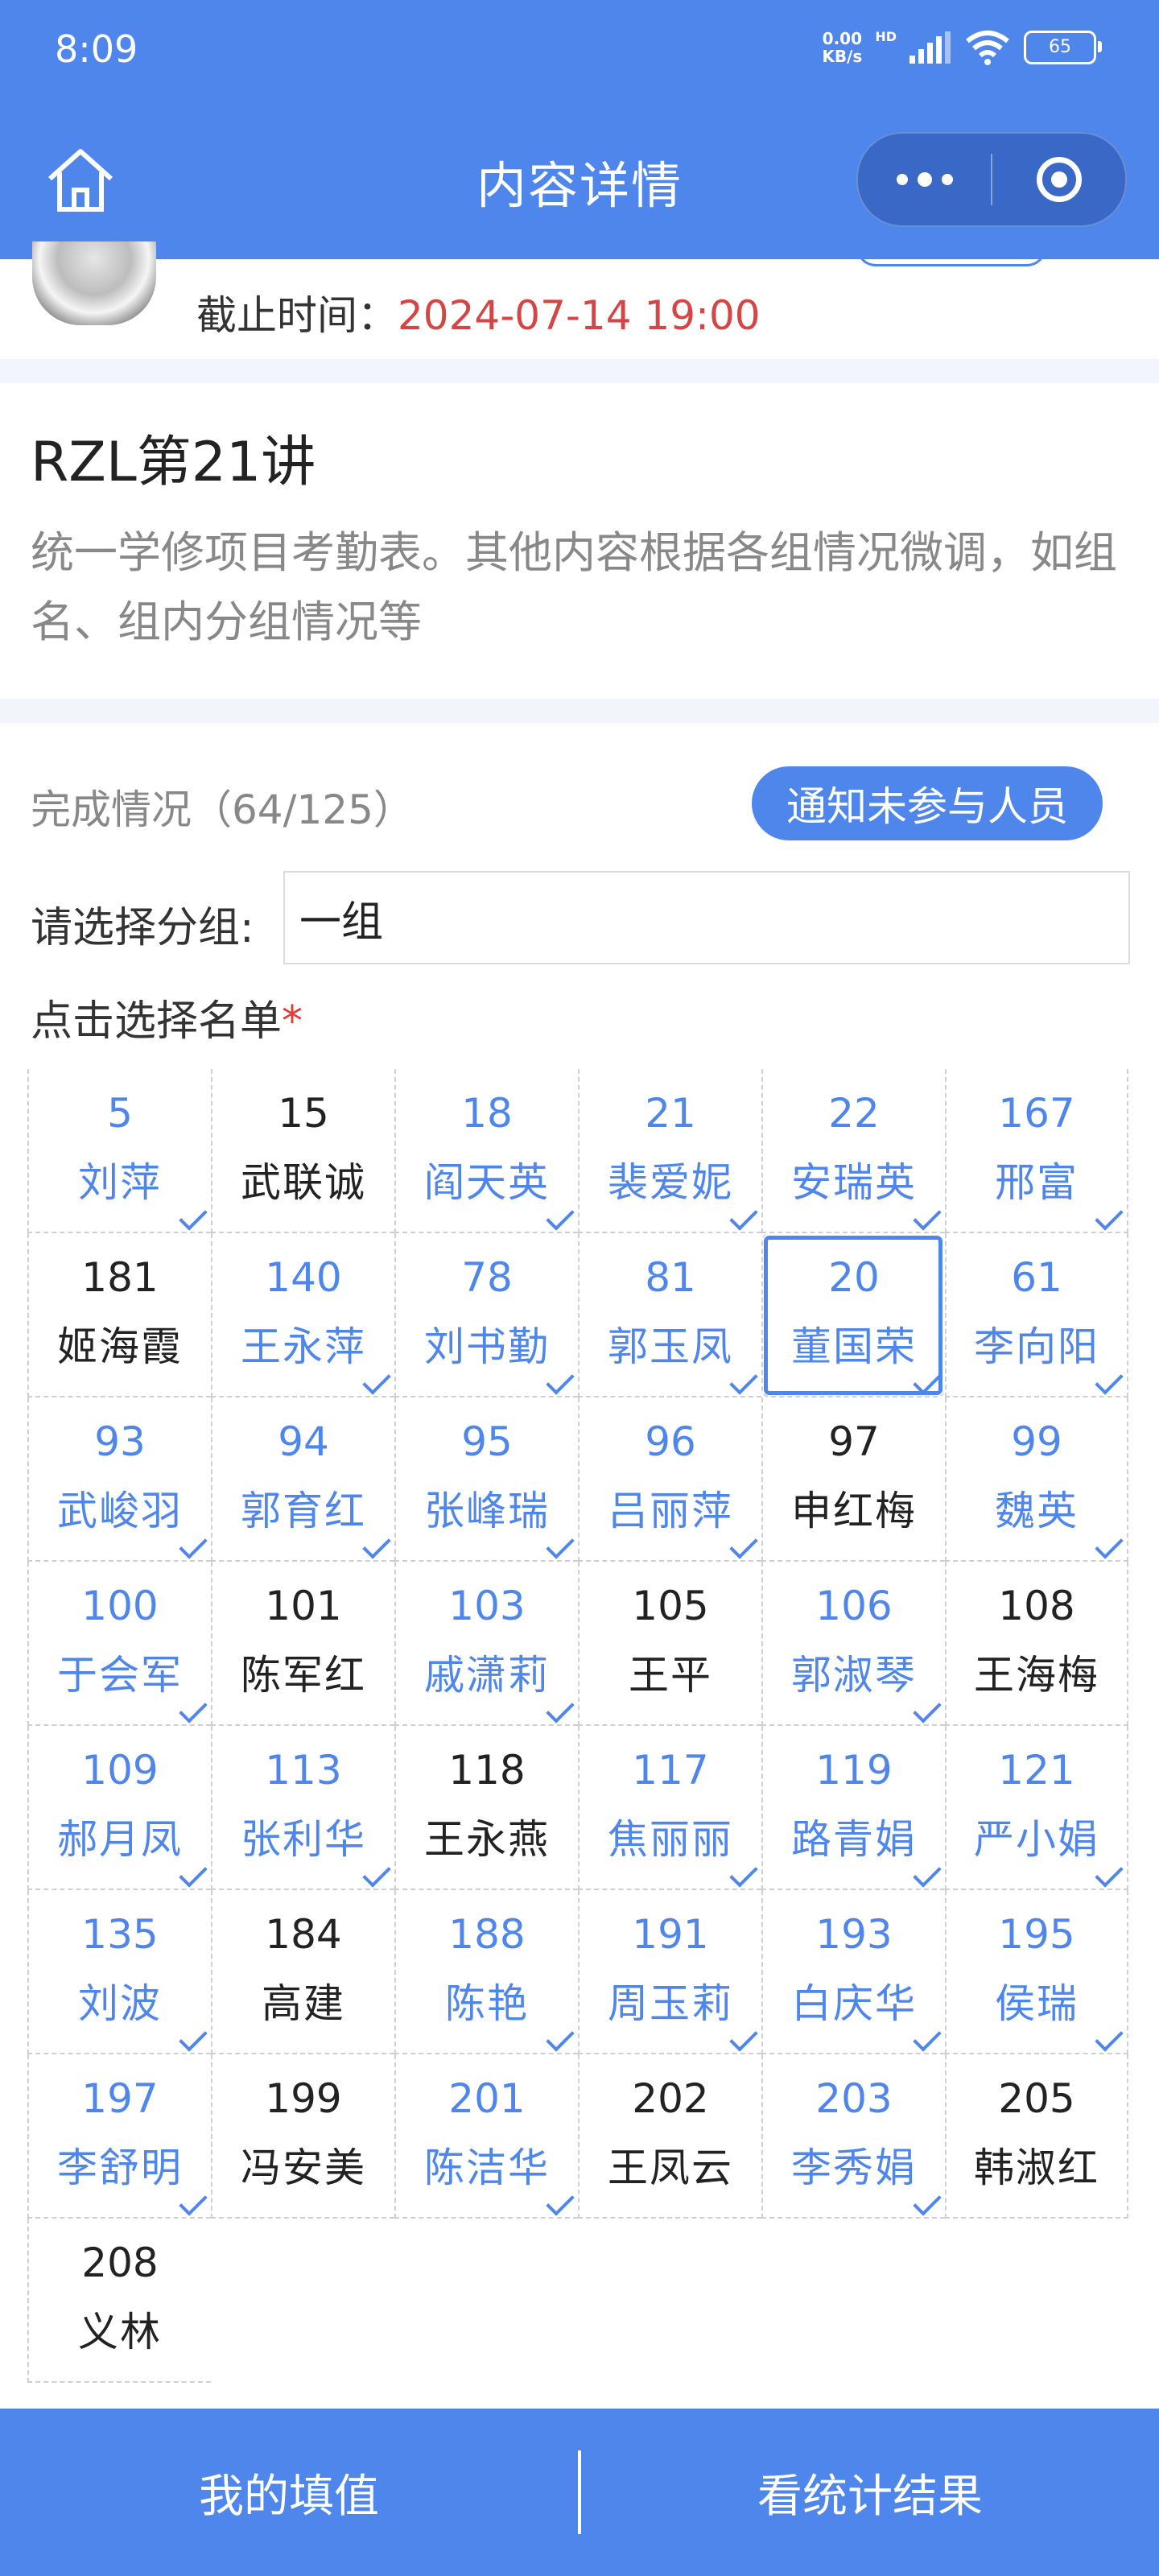 This screenshot has height=2576, width=1159. Describe the element at coordinates (302, 1808) in the screenshot. I see `member-cell: 113 张利华` at that location.